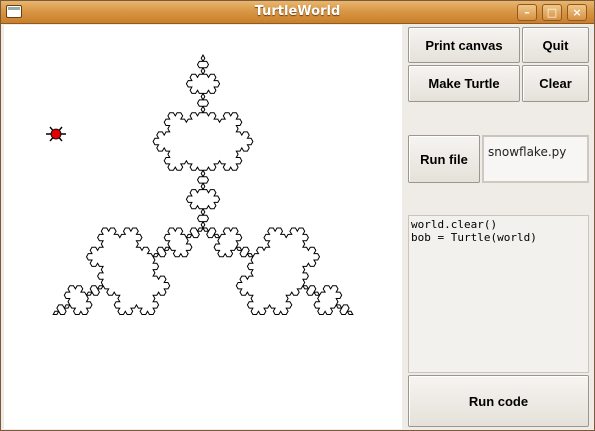  I want to click on turtle-icon, so click(56, 134).